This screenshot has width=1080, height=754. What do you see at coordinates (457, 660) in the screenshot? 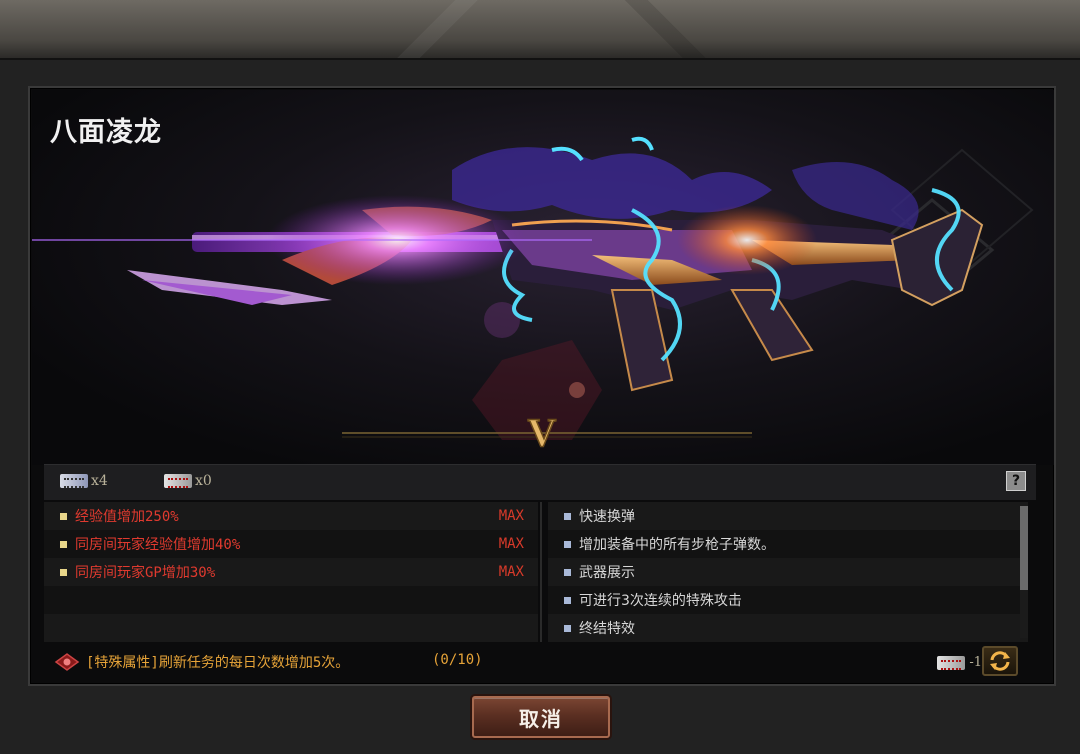
I see `special-attribute-progress: (0/10)` at bounding box center [457, 660].